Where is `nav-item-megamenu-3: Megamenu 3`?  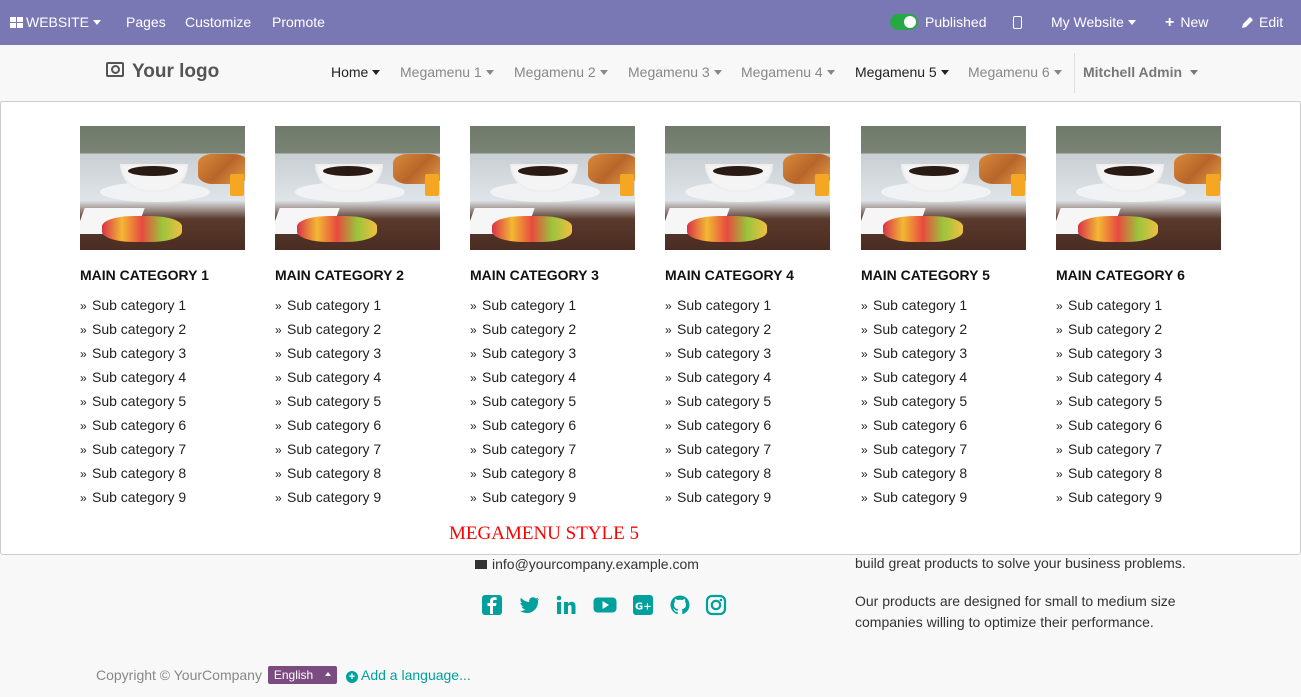
nav-item-megamenu-3: Megamenu 3 is located at coordinates (675, 72).